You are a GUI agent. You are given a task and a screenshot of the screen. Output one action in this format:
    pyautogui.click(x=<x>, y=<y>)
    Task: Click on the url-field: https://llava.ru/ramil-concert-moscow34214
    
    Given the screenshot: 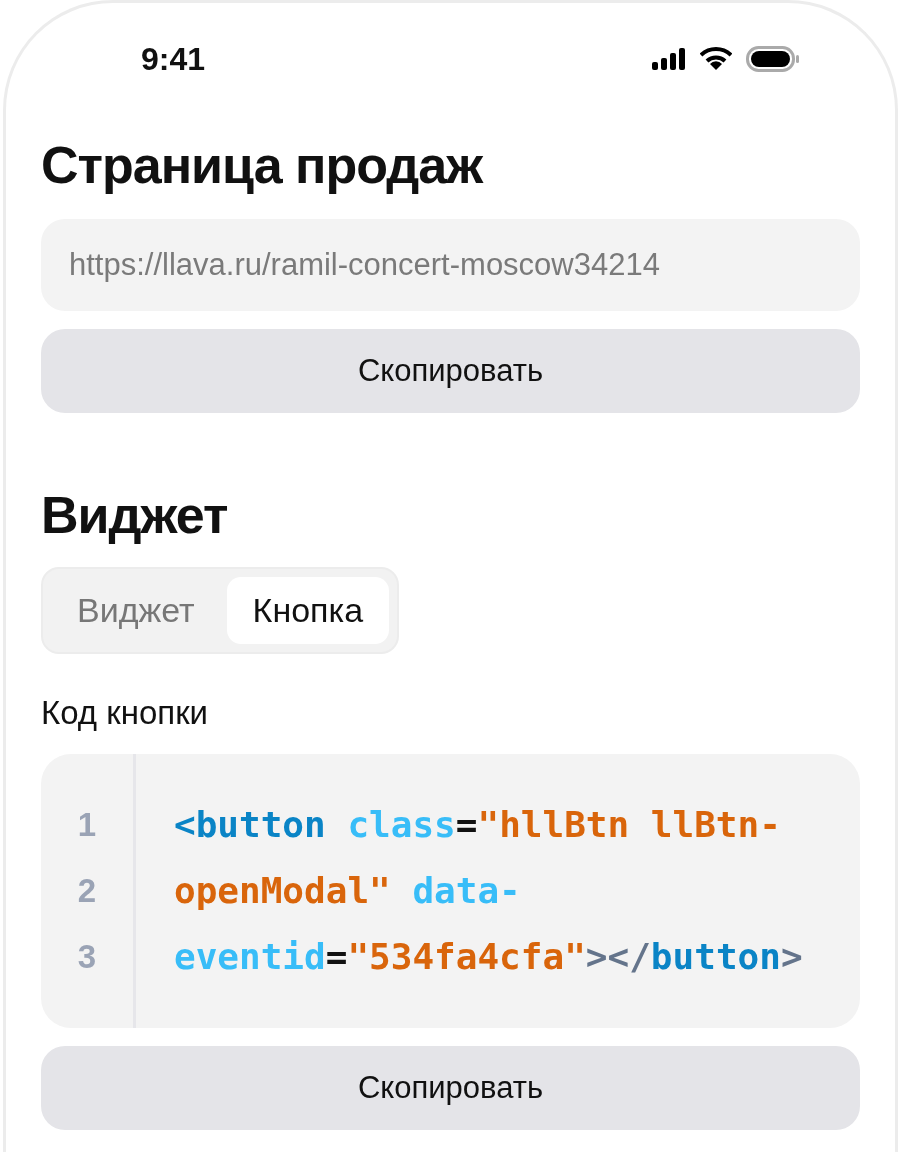 What is the action you would take?
    pyautogui.click(x=450, y=265)
    